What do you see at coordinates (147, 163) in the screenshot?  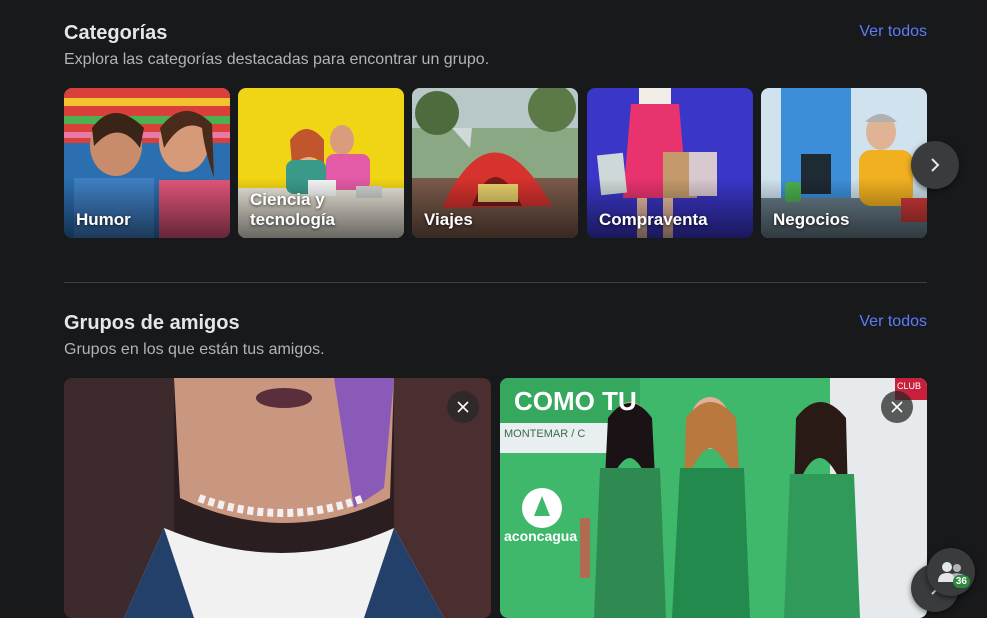 I see `category-card-humor: Humor` at bounding box center [147, 163].